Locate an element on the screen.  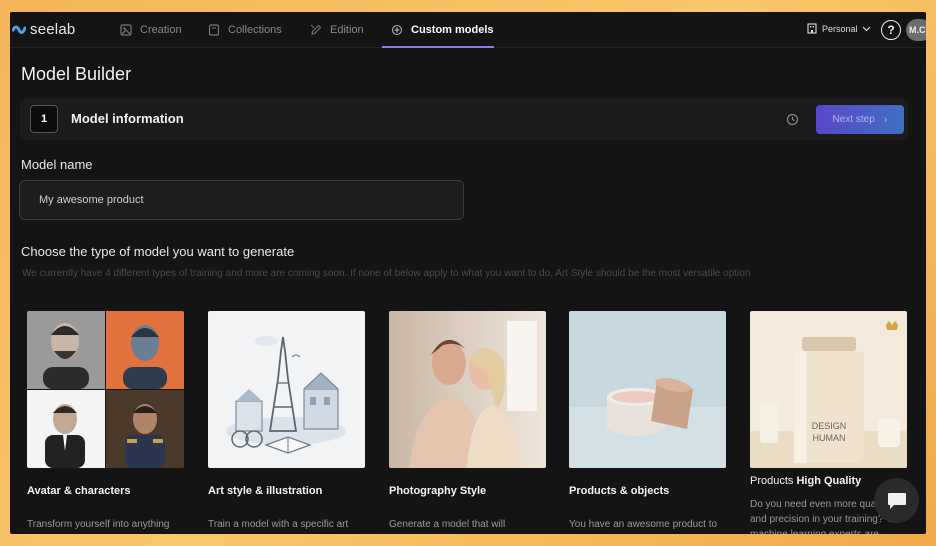
card-title: Photography Style is located at coordinates (438, 491).